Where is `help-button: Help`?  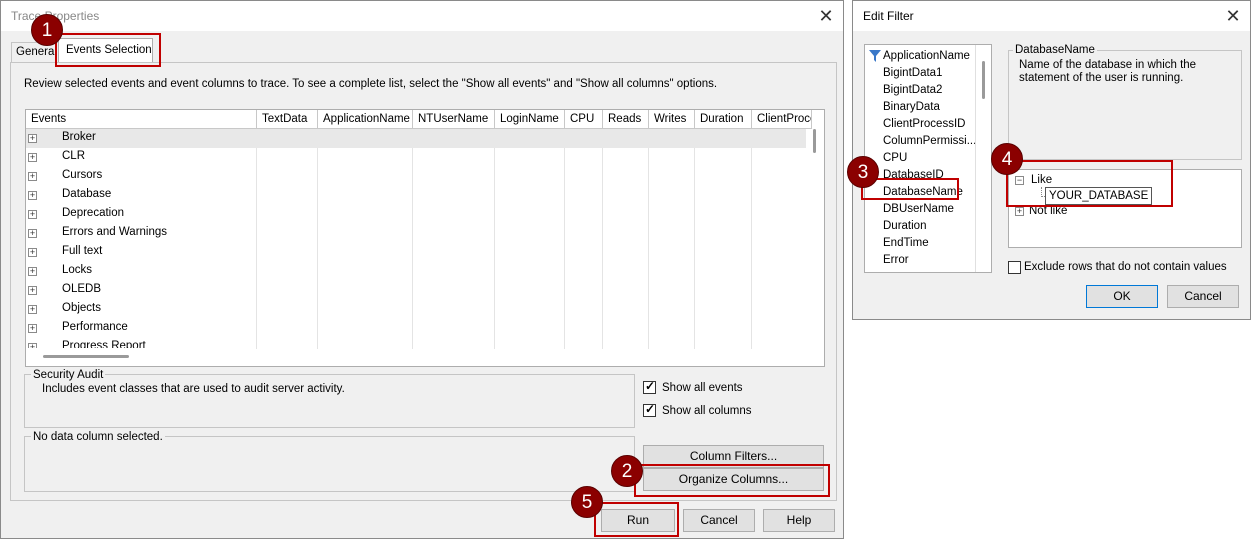 help-button: Help is located at coordinates (799, 520).